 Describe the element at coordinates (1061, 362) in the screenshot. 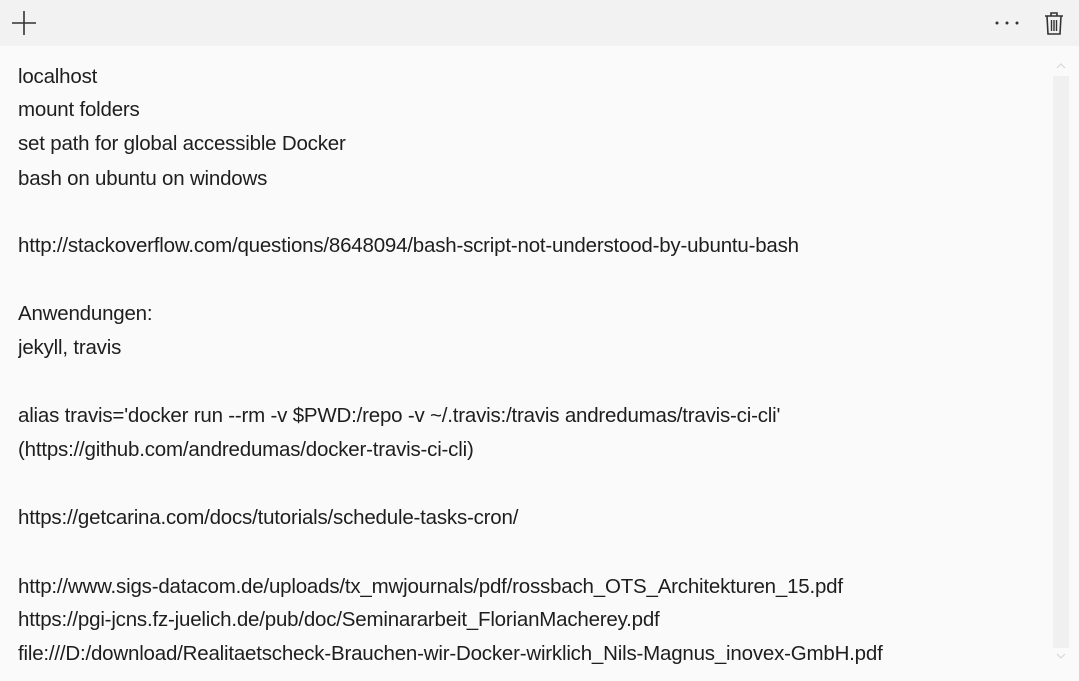

I see `scrollbar-thumb` at that location.